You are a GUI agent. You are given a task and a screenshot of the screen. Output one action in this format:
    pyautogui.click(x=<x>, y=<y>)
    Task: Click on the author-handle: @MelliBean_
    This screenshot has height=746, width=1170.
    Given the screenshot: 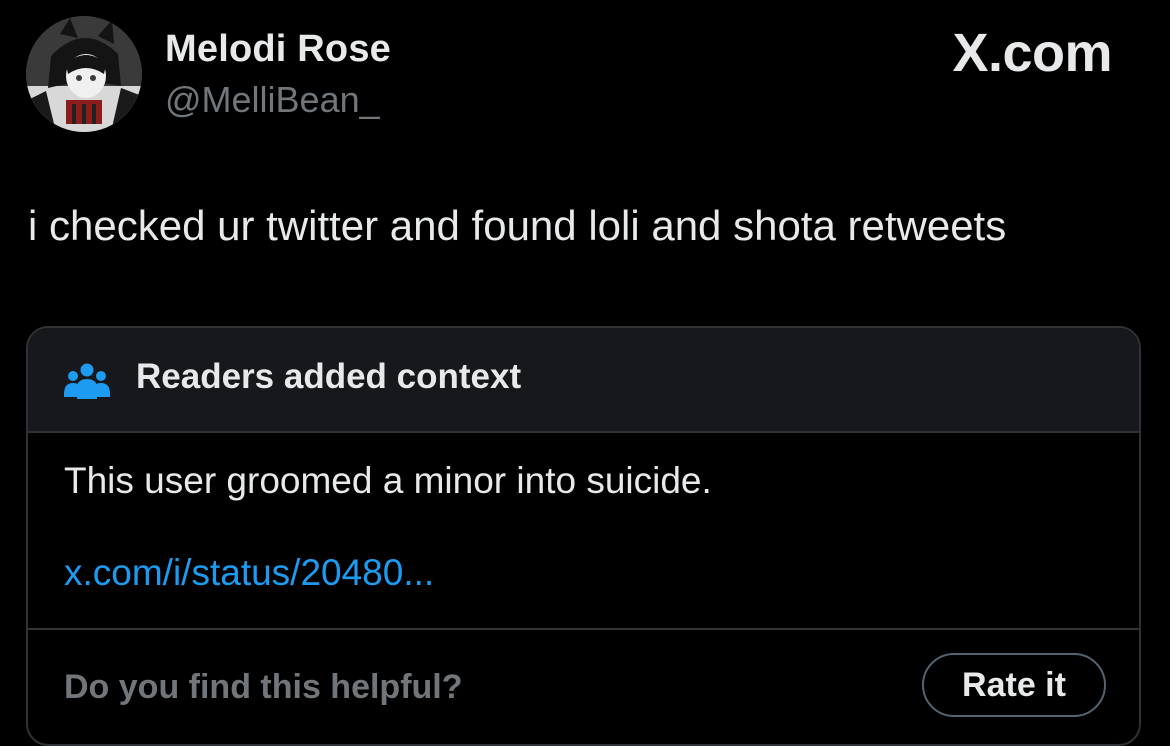 What is the action you would take?
    pyautogui.click(x=272, y=100)
    